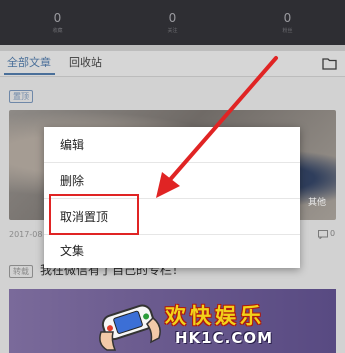  What do you see at coordinates (172, 144) in the screenshot?
I see `menu-item-edit: 编辑` at bounding box center [172, 144].